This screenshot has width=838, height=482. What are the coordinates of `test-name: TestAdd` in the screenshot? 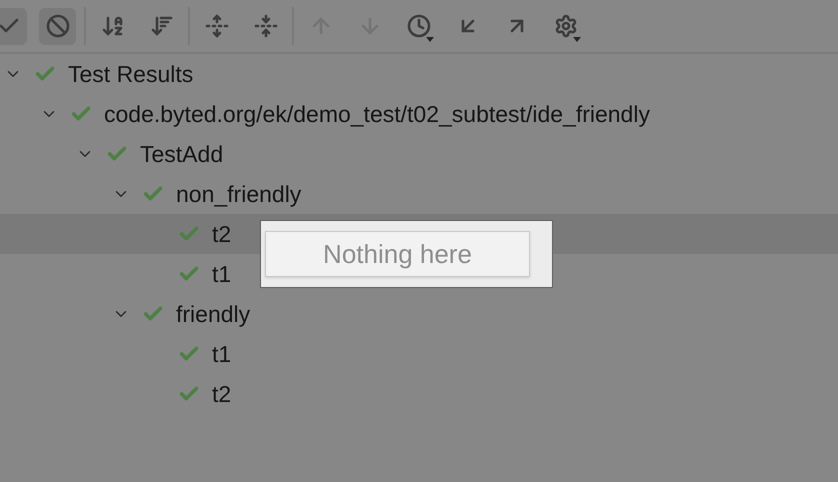 It's located at (182, 154).